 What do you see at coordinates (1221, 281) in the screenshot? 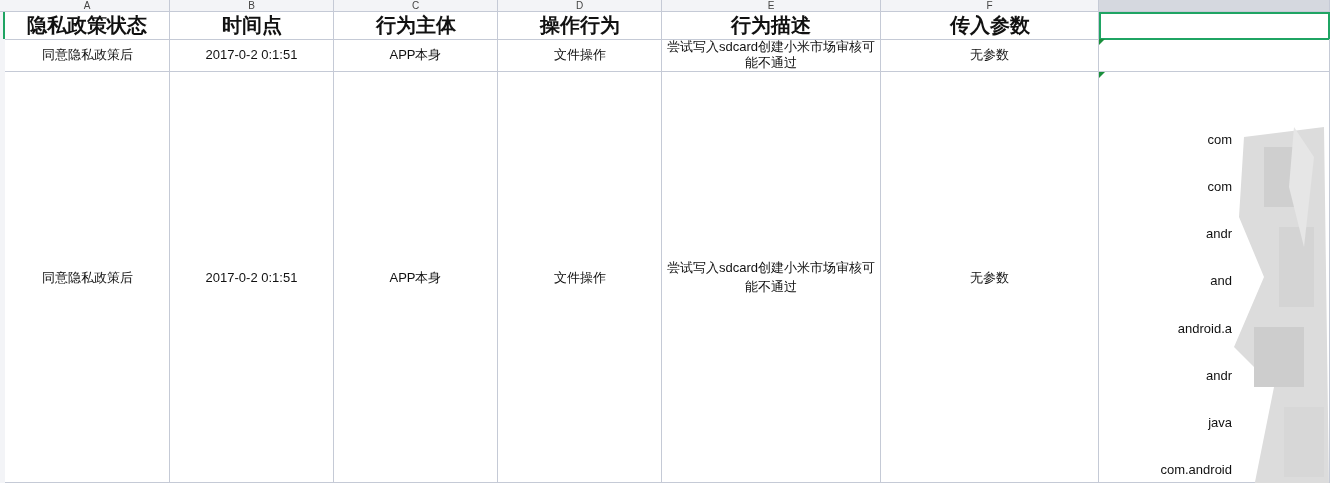
I see `cell-text-fragment: and` at bounding box center [1221, 281].